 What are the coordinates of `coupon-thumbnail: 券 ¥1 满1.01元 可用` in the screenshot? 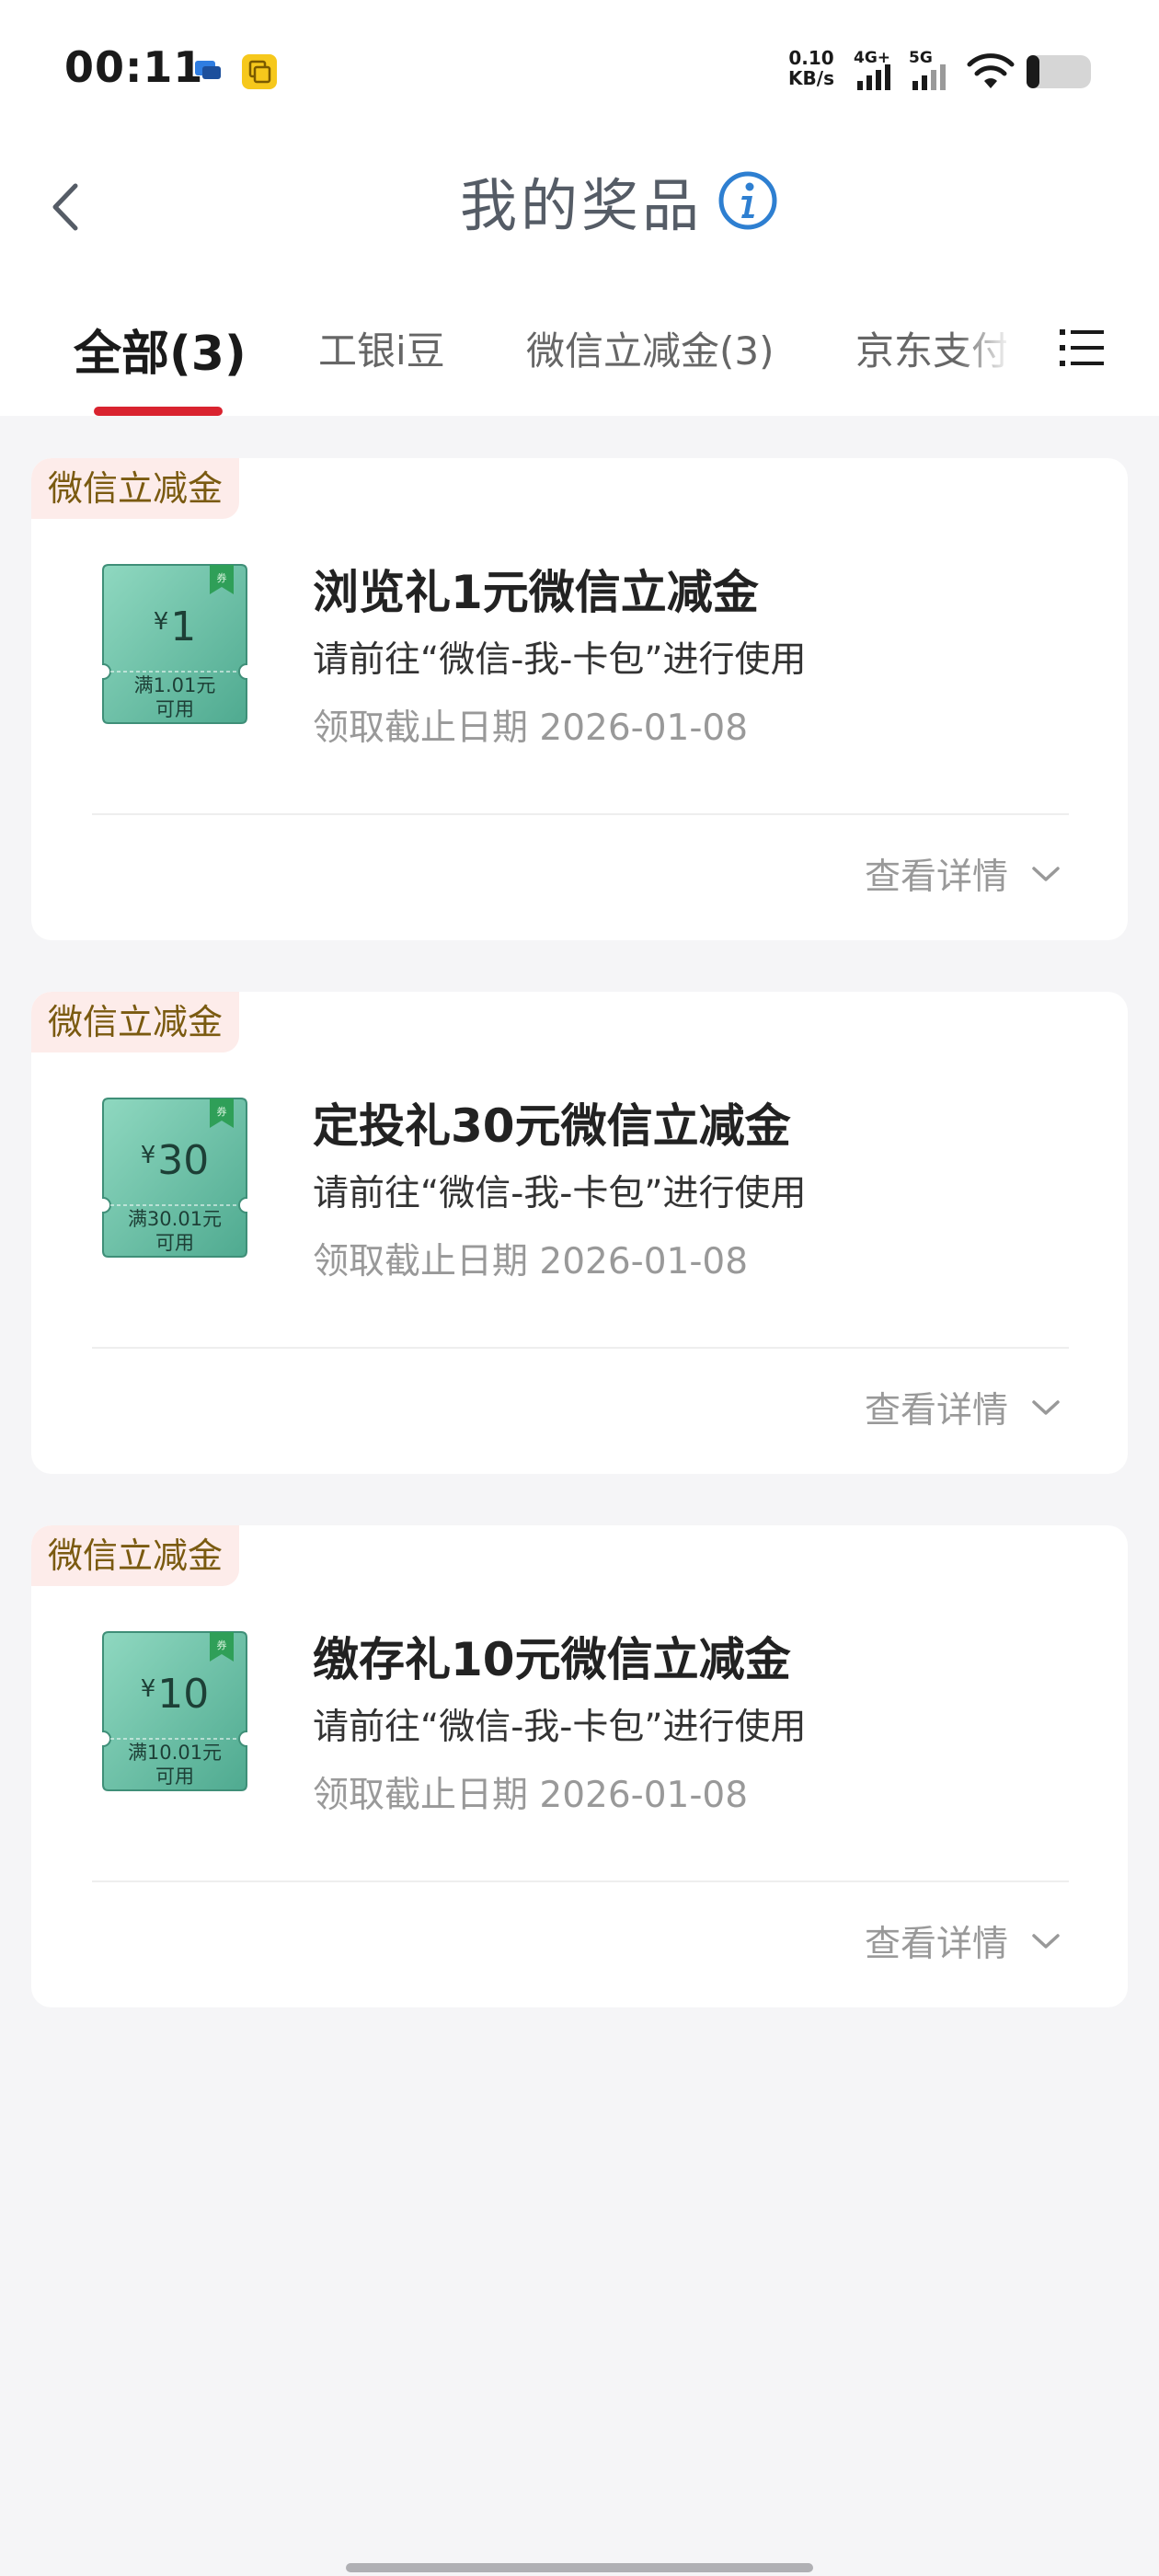 It's located at (174, 644).